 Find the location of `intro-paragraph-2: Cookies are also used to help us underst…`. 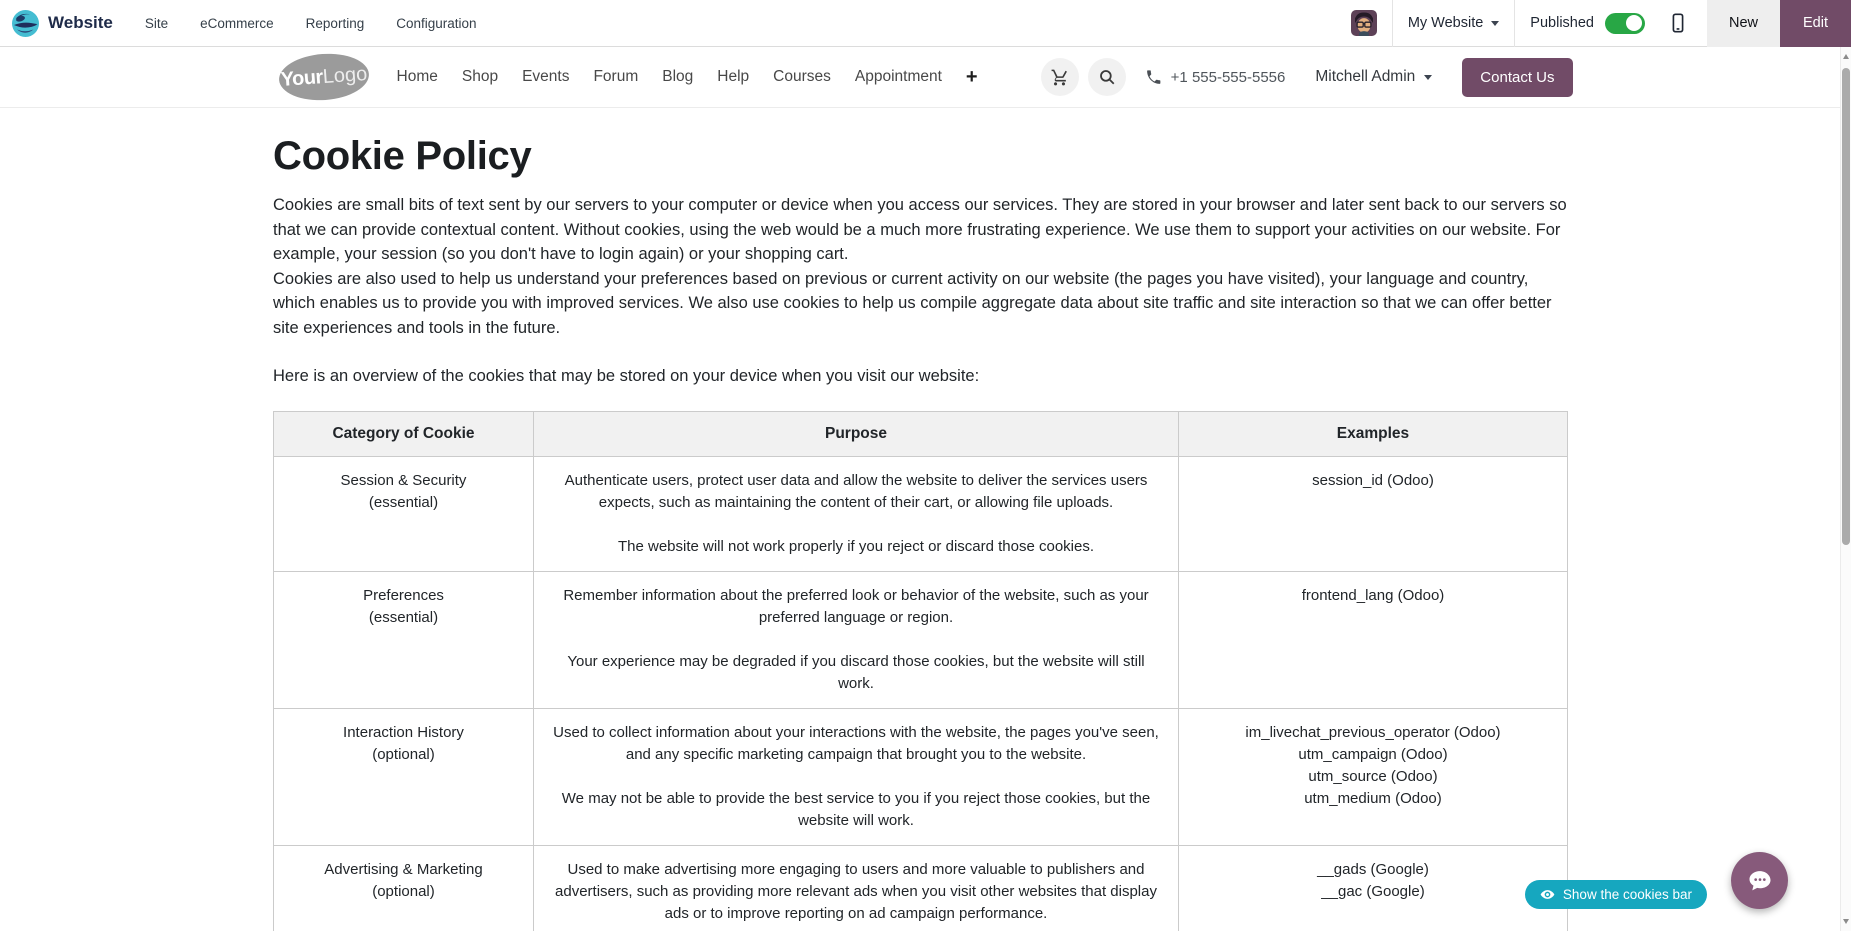

intro-paragraph-2: Cookies are also used to help us underst… is located at coordinates (912, 303).